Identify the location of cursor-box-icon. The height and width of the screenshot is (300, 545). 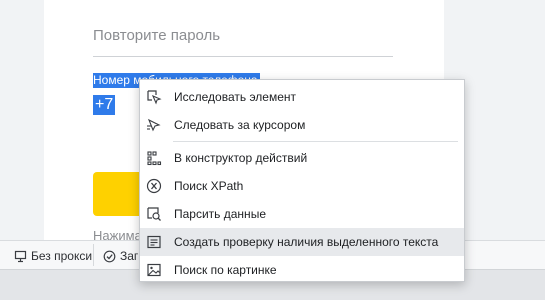
(154, 97).